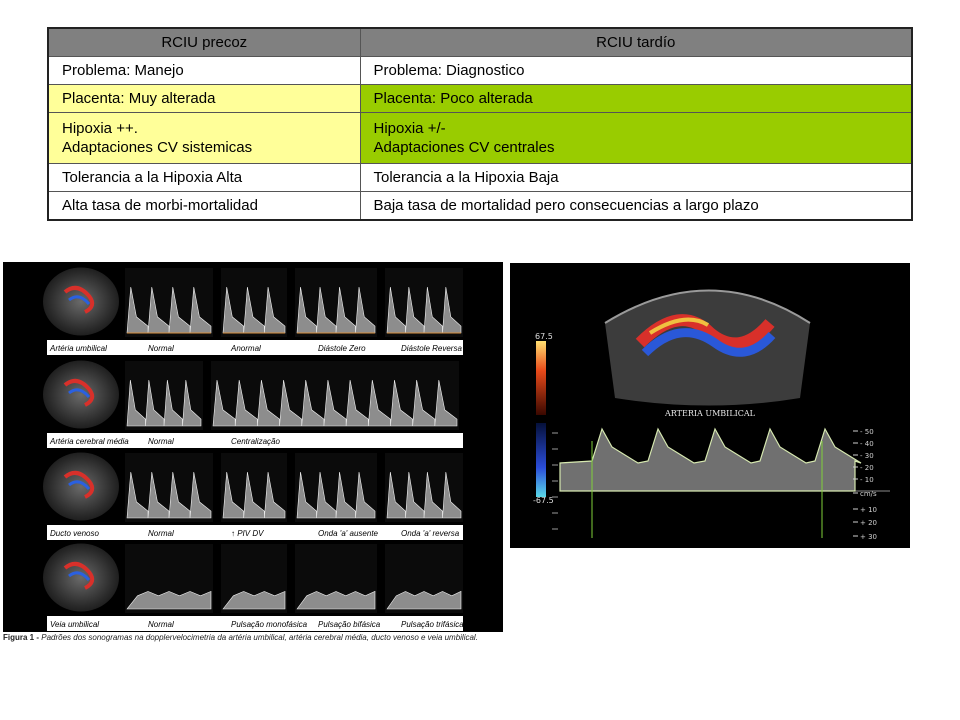 The image size is (960, 720). Describe the element at coordinates (157, 147) in the screenshot. I see `cell-hipoxia-precoz-line2: Adaptaciones CV sistemicas` at that location.